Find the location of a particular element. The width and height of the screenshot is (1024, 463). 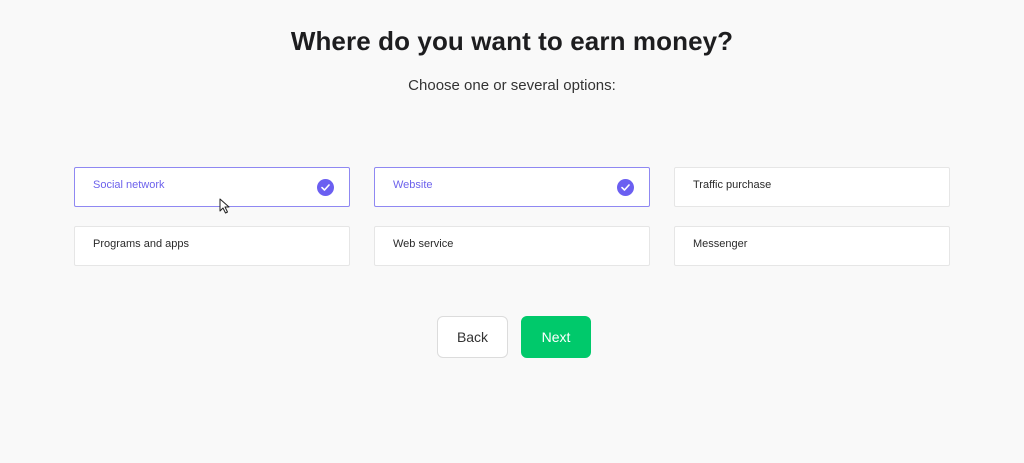

option-label: Website is located at coordinates (413, 185).